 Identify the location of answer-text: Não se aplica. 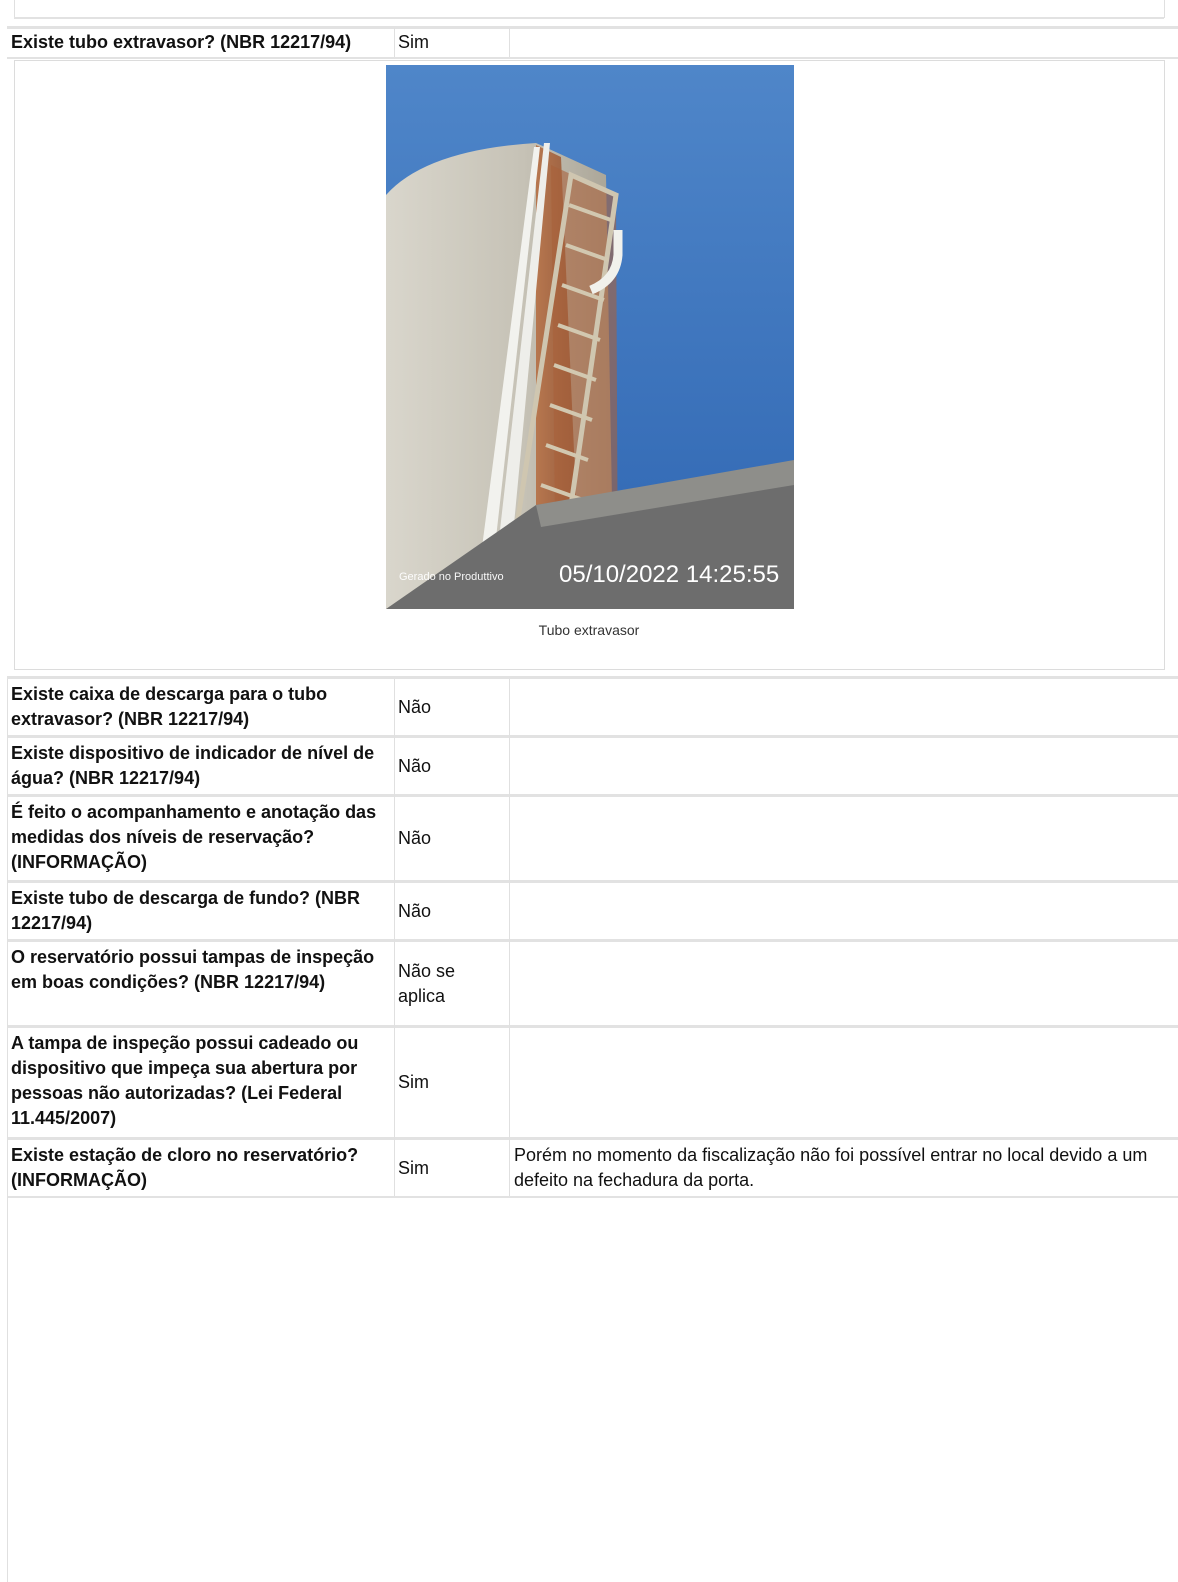
(452, 983).